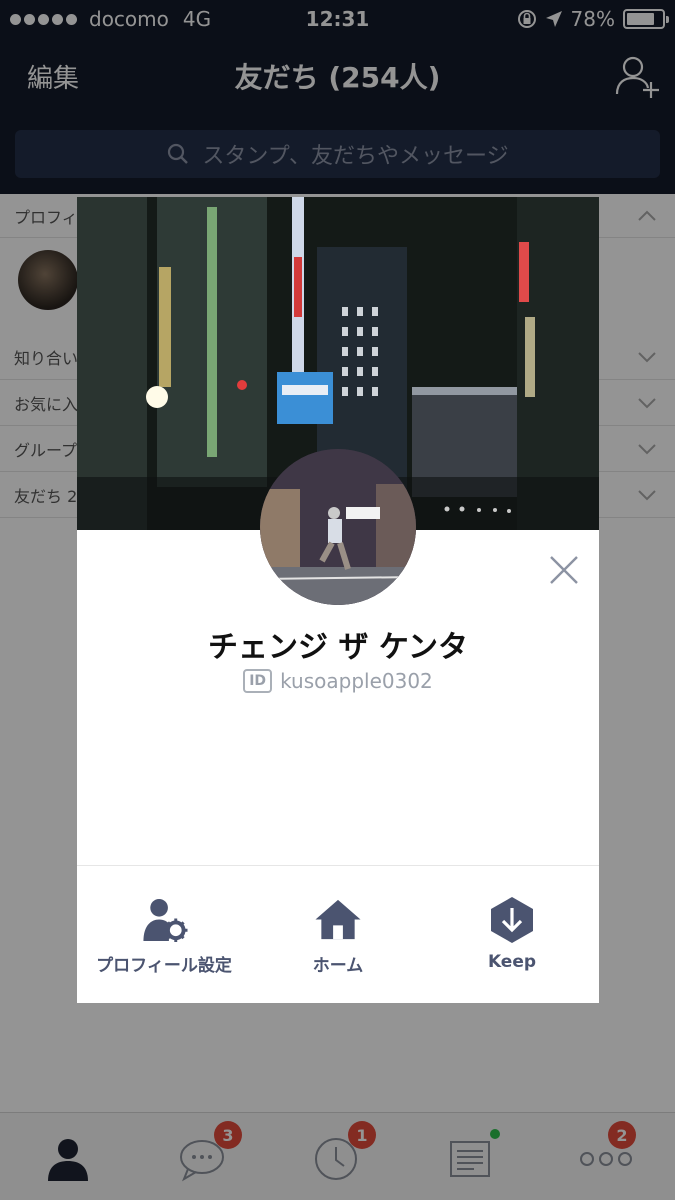 The image size is (675, 1200). I want to click on keep-icon, so click(512, 920).